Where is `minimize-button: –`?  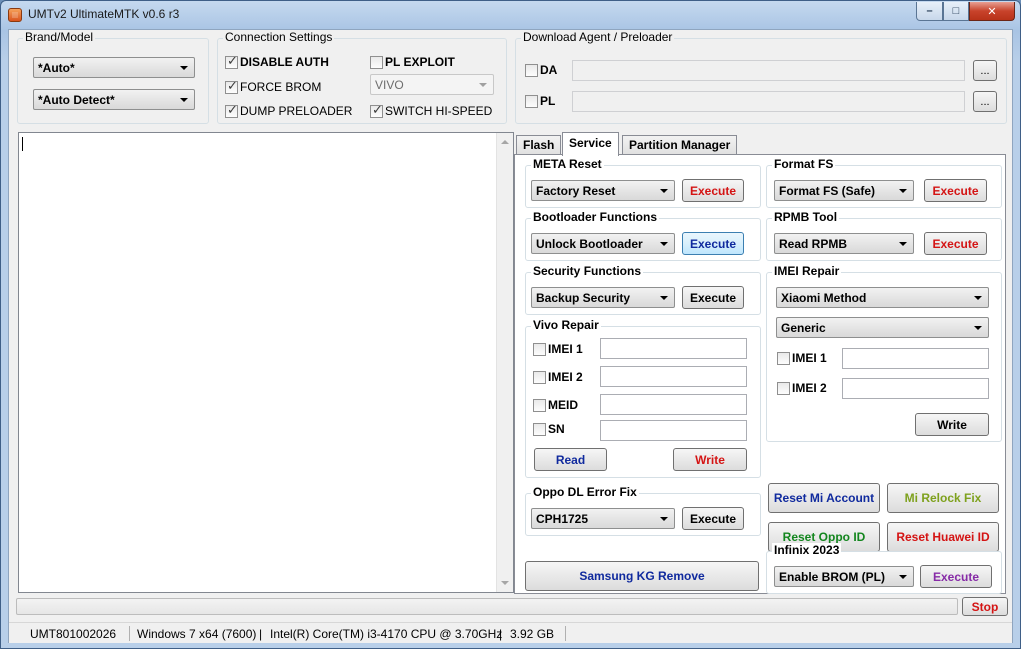
minimize-button: – is located at coordinates (929, 11).